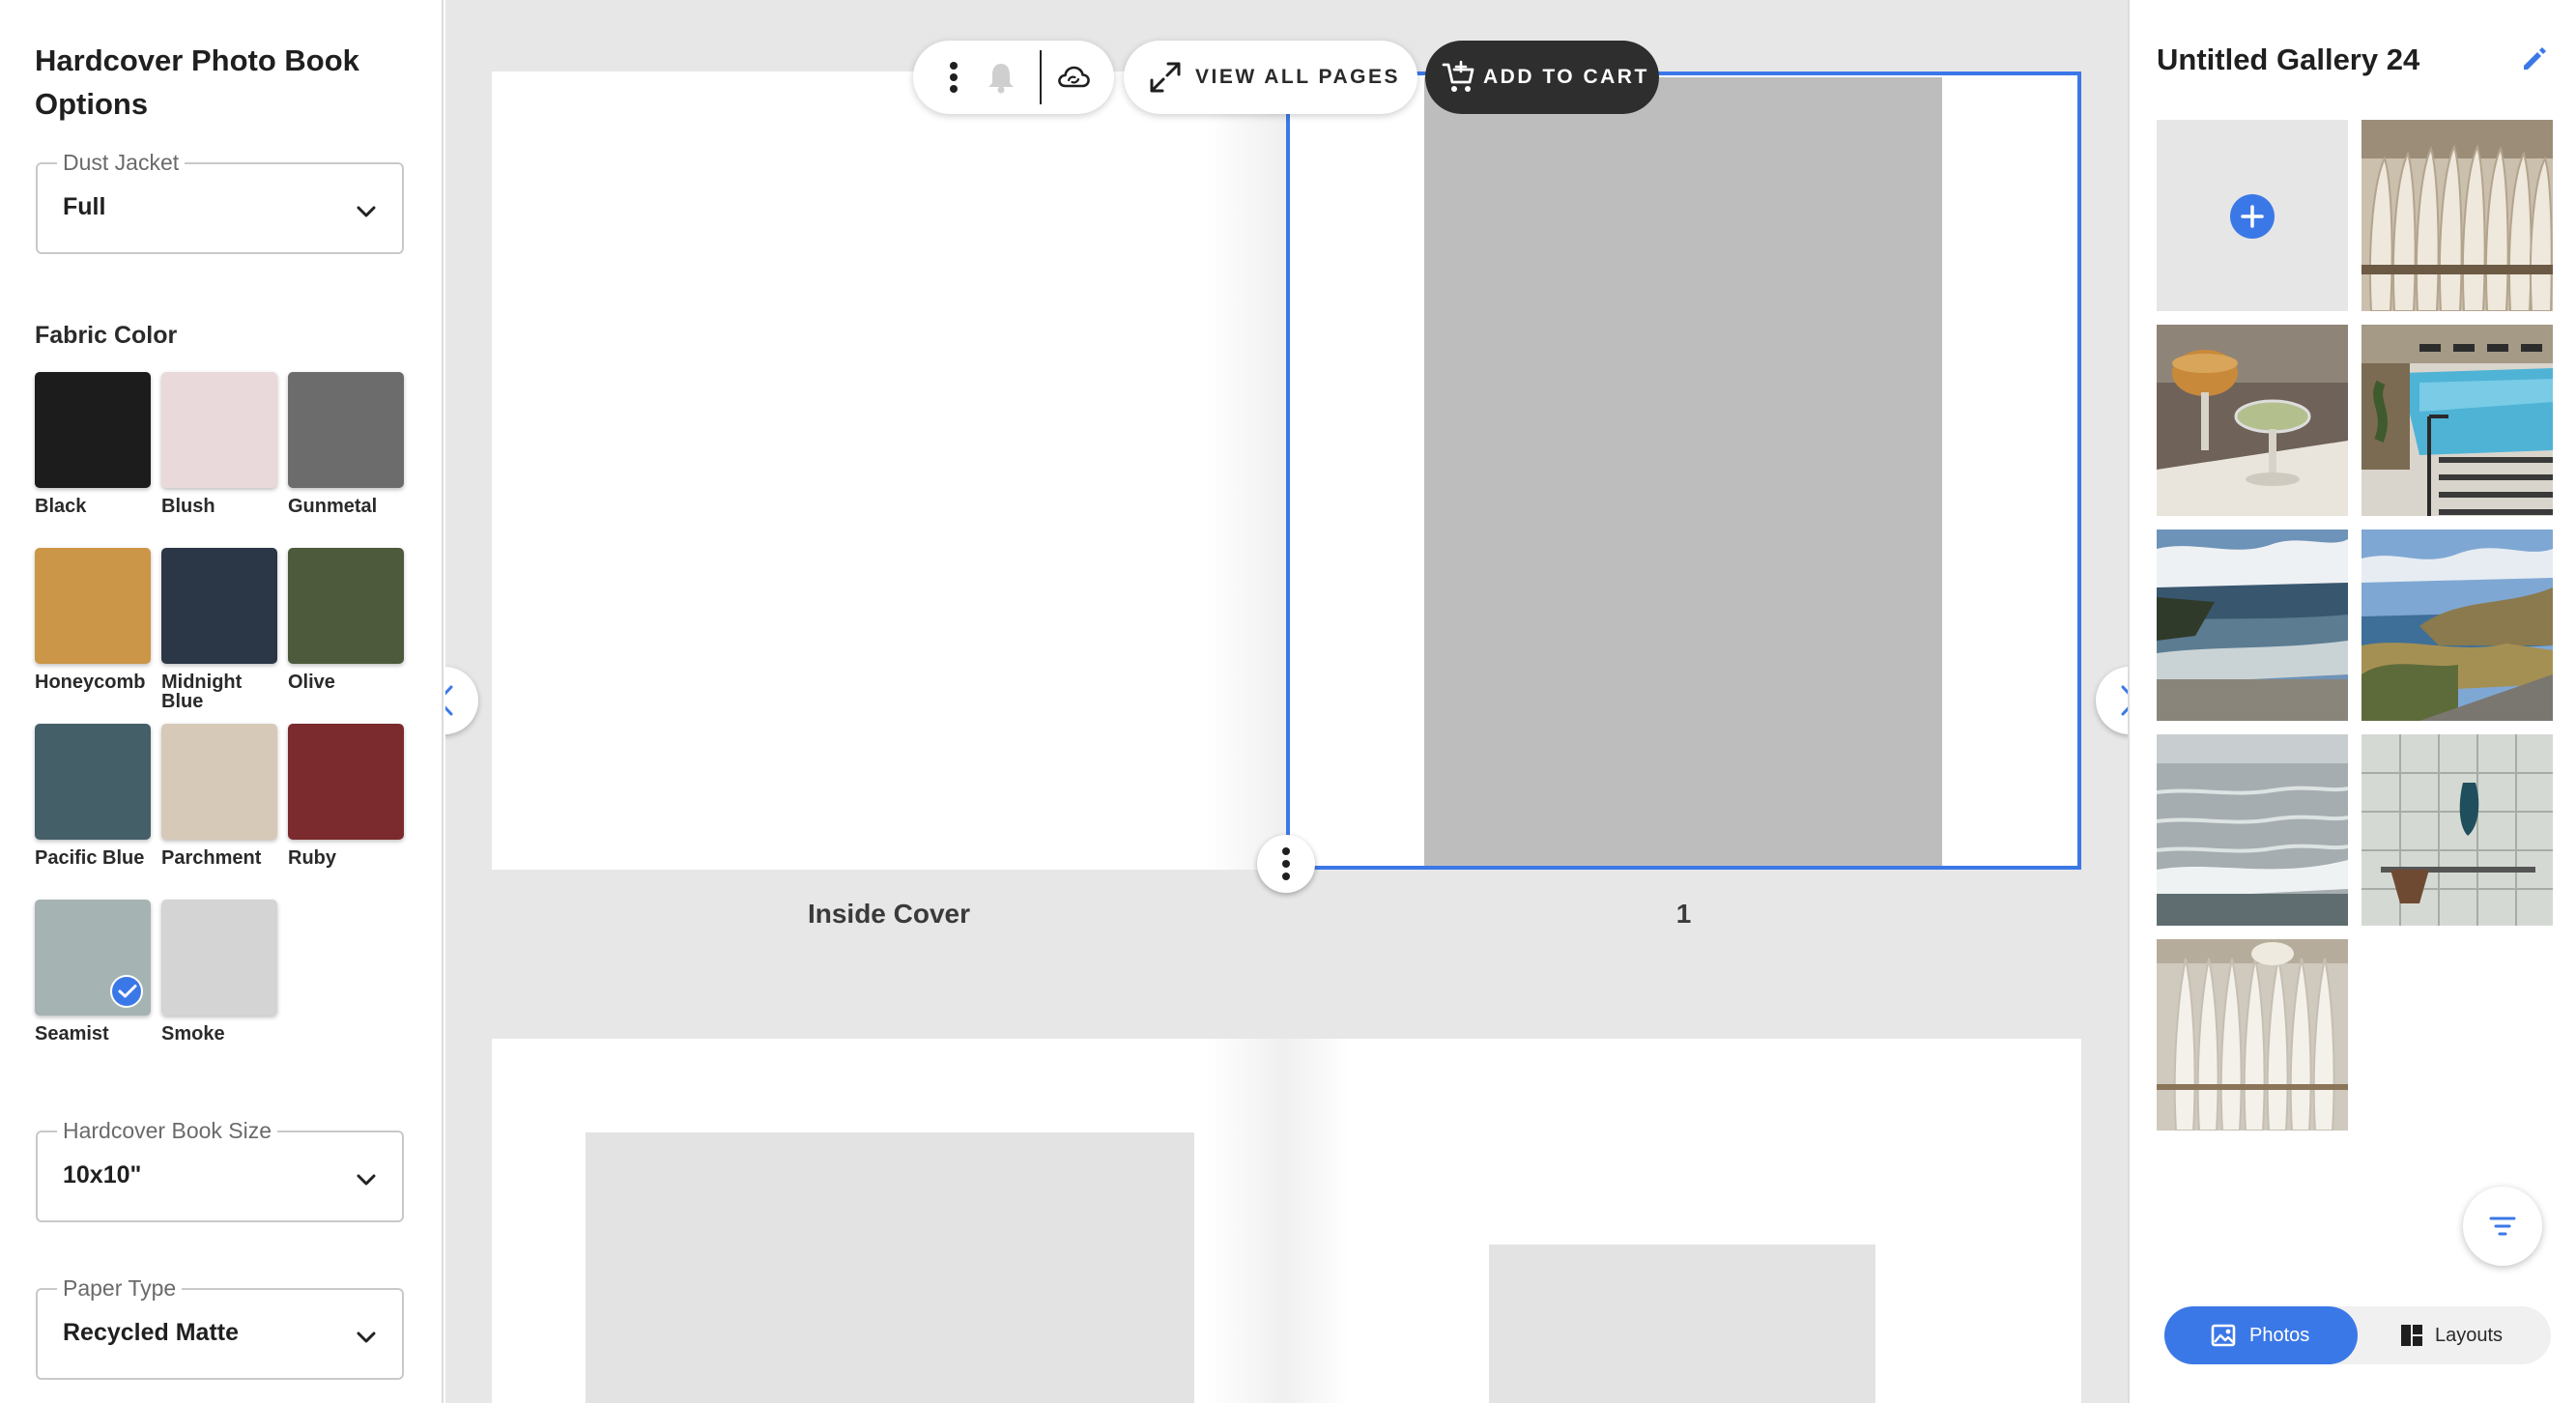 This screenshot has height=1403, width=2576. I want to click on page-options-button, so click(1286, 864).